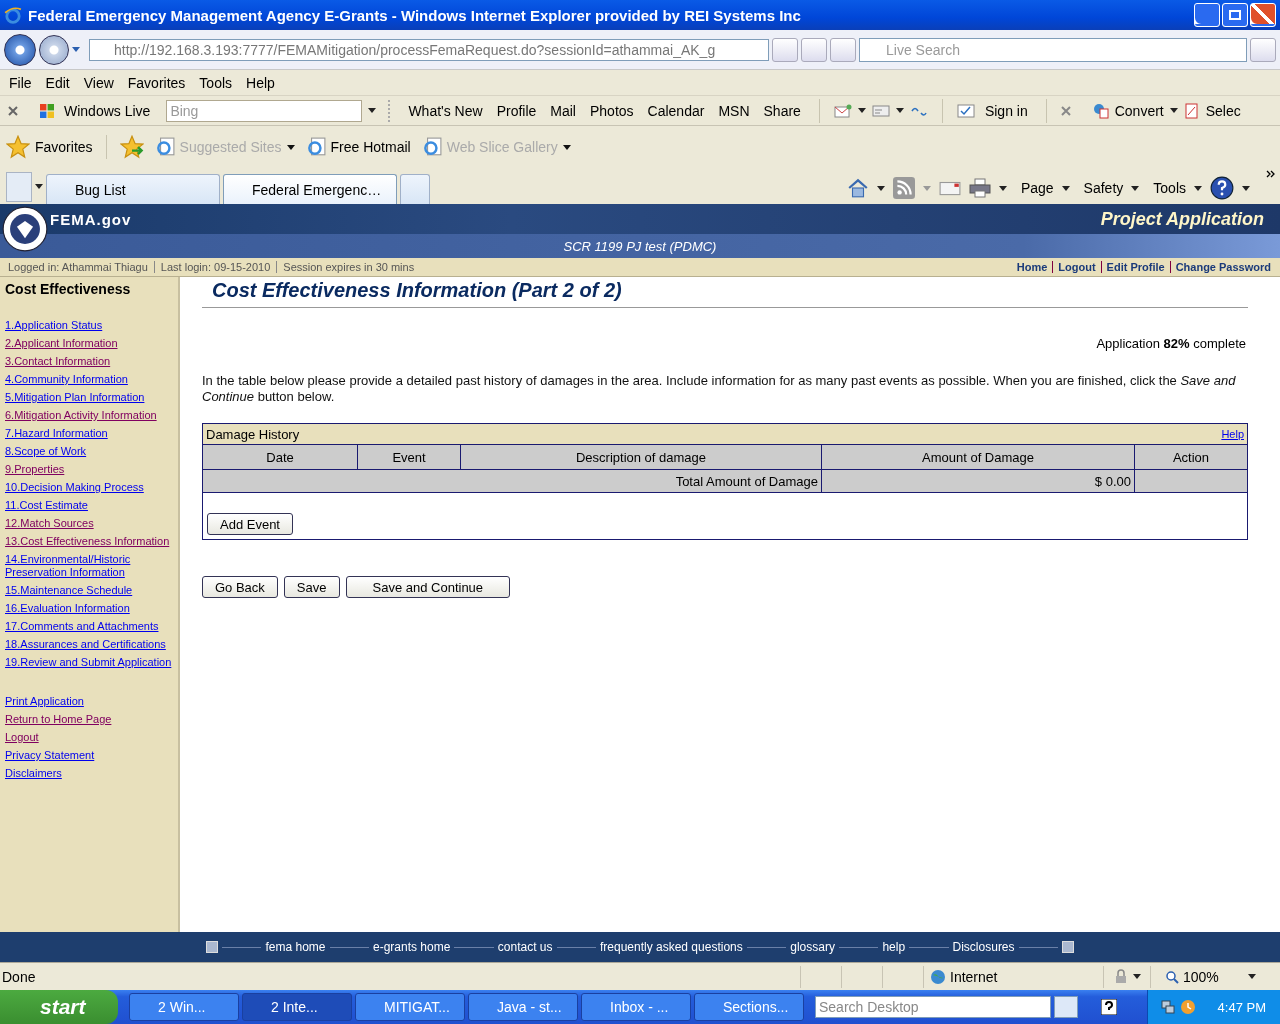 Image resolution: width=1280 pixels, height=1024 pixels. Describe the element at coordinates (91, 451) in the screenshot. I see `sidebar-link: 8.Scope of Work` at that location.